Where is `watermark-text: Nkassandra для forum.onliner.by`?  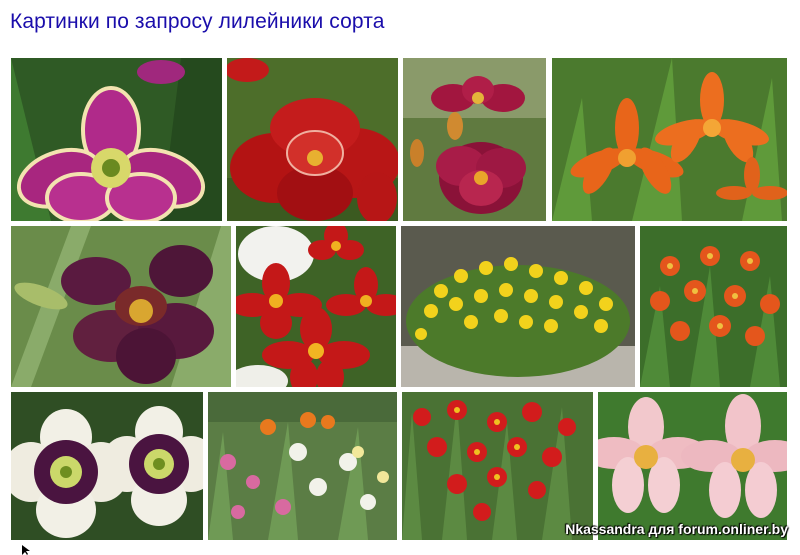
watermark-text: Nkassandra для forum.onliner.by is located at coordinates (676, 529).